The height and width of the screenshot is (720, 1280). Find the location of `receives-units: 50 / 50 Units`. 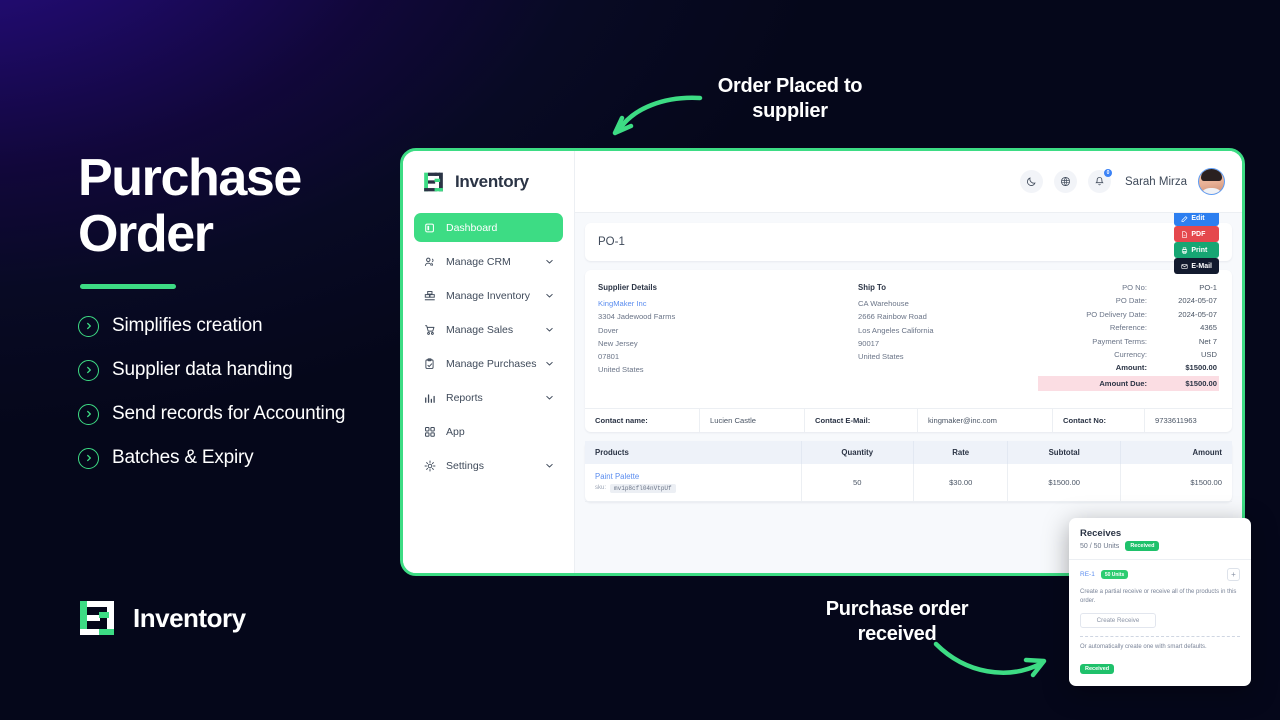

receives-units: 50 / 50 Units is located at coordinates (1100, 546).